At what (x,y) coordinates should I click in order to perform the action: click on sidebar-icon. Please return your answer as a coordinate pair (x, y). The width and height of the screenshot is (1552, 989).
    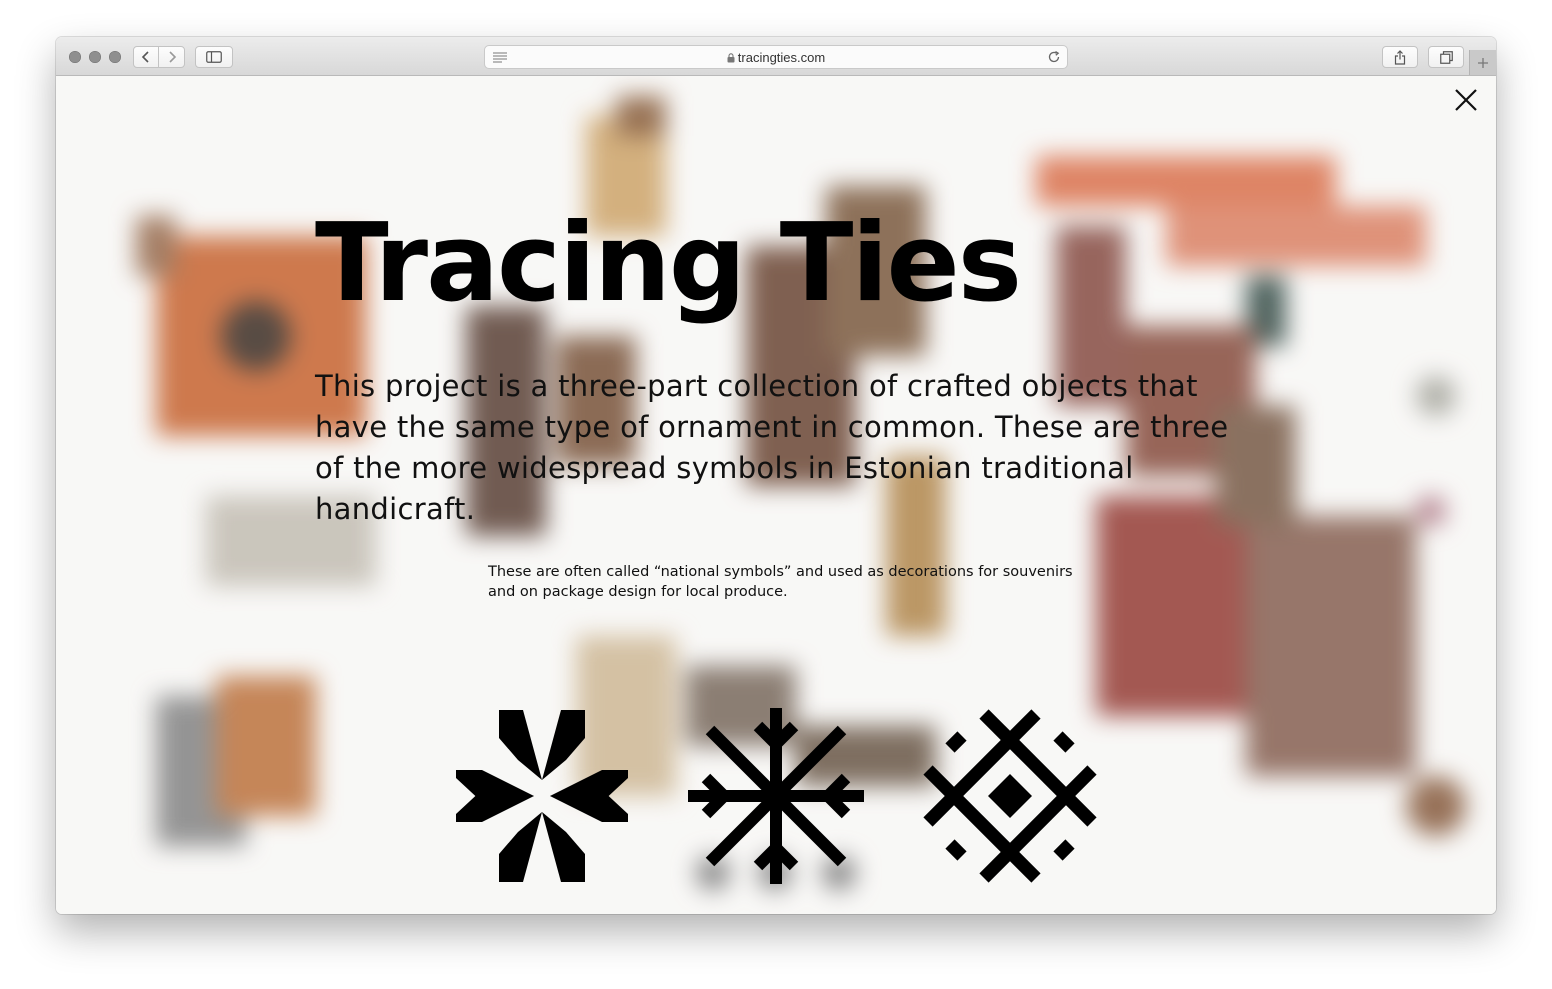
    Looking at the image, I should click on (214, 57).